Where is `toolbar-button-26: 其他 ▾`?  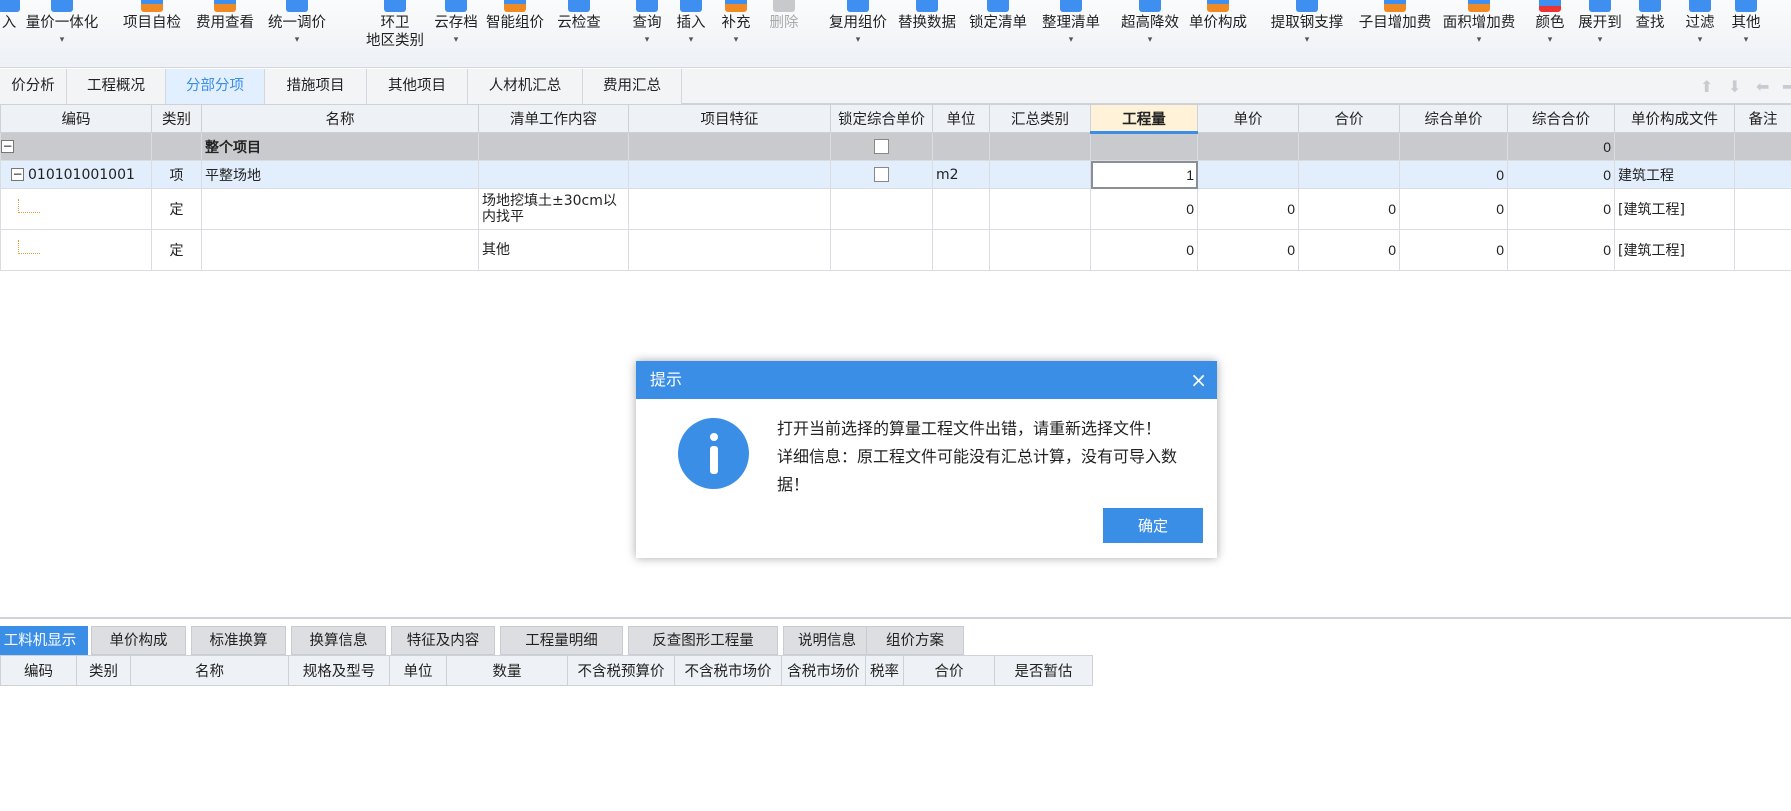 toolbar-button-26: 其他 ▾ is located at coordinates (1746, 22).